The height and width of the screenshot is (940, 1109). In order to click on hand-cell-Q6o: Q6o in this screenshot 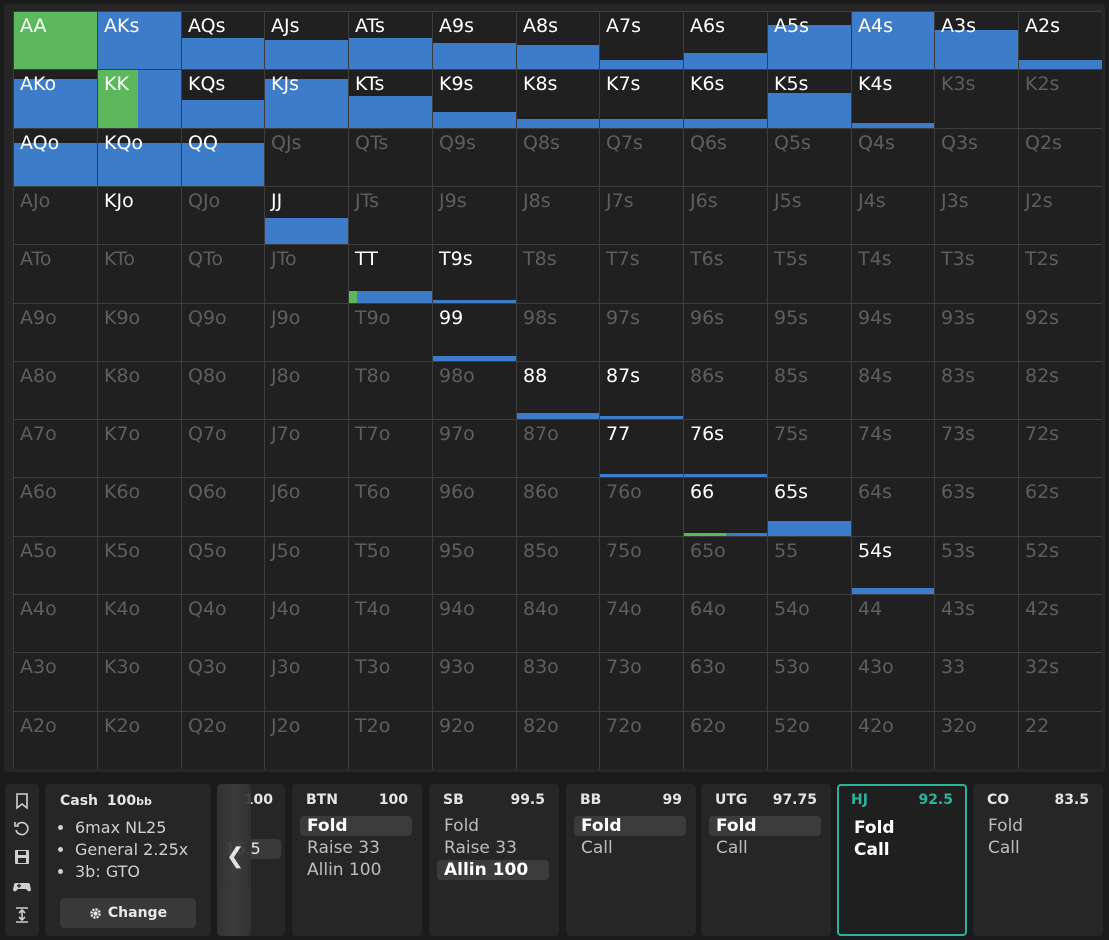, I will do `click(223, 507)`.